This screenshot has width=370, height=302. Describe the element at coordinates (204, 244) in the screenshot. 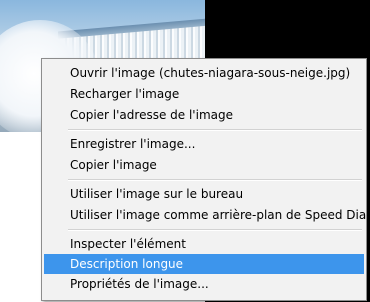

I see `menu-item-inspect-element: Inspecter l'élément` at that location.